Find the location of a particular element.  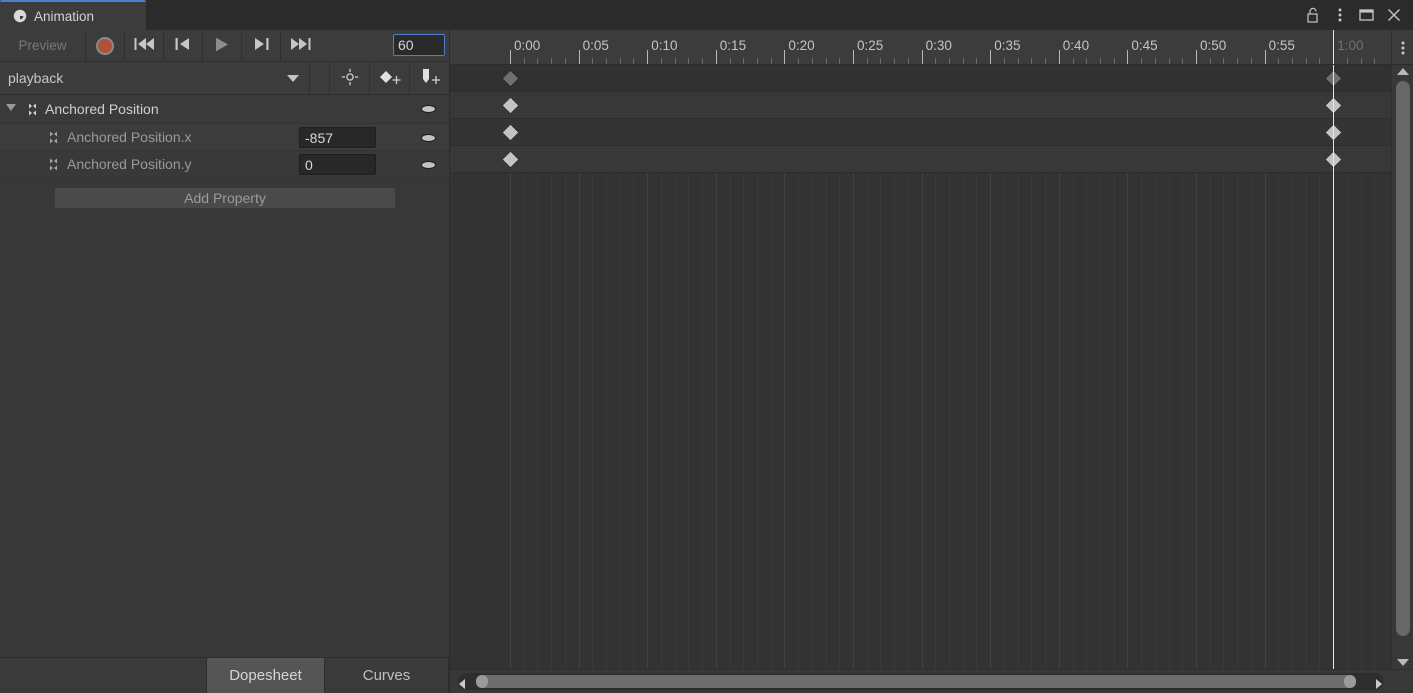

play-button is located at coordinates (221, 45).